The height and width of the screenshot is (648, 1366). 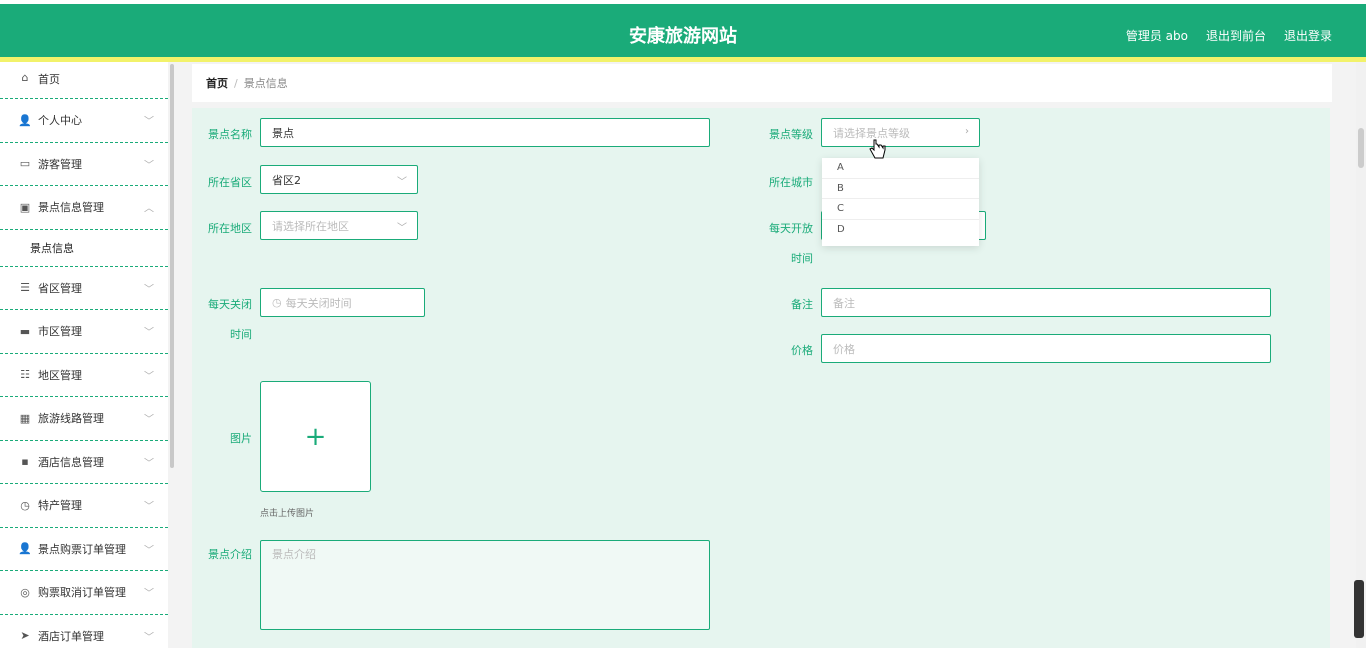 What do you see at coordinates (25, 77) in the screenshot?
I see `home-icon: ⌂` at bounding box center [25, 77].